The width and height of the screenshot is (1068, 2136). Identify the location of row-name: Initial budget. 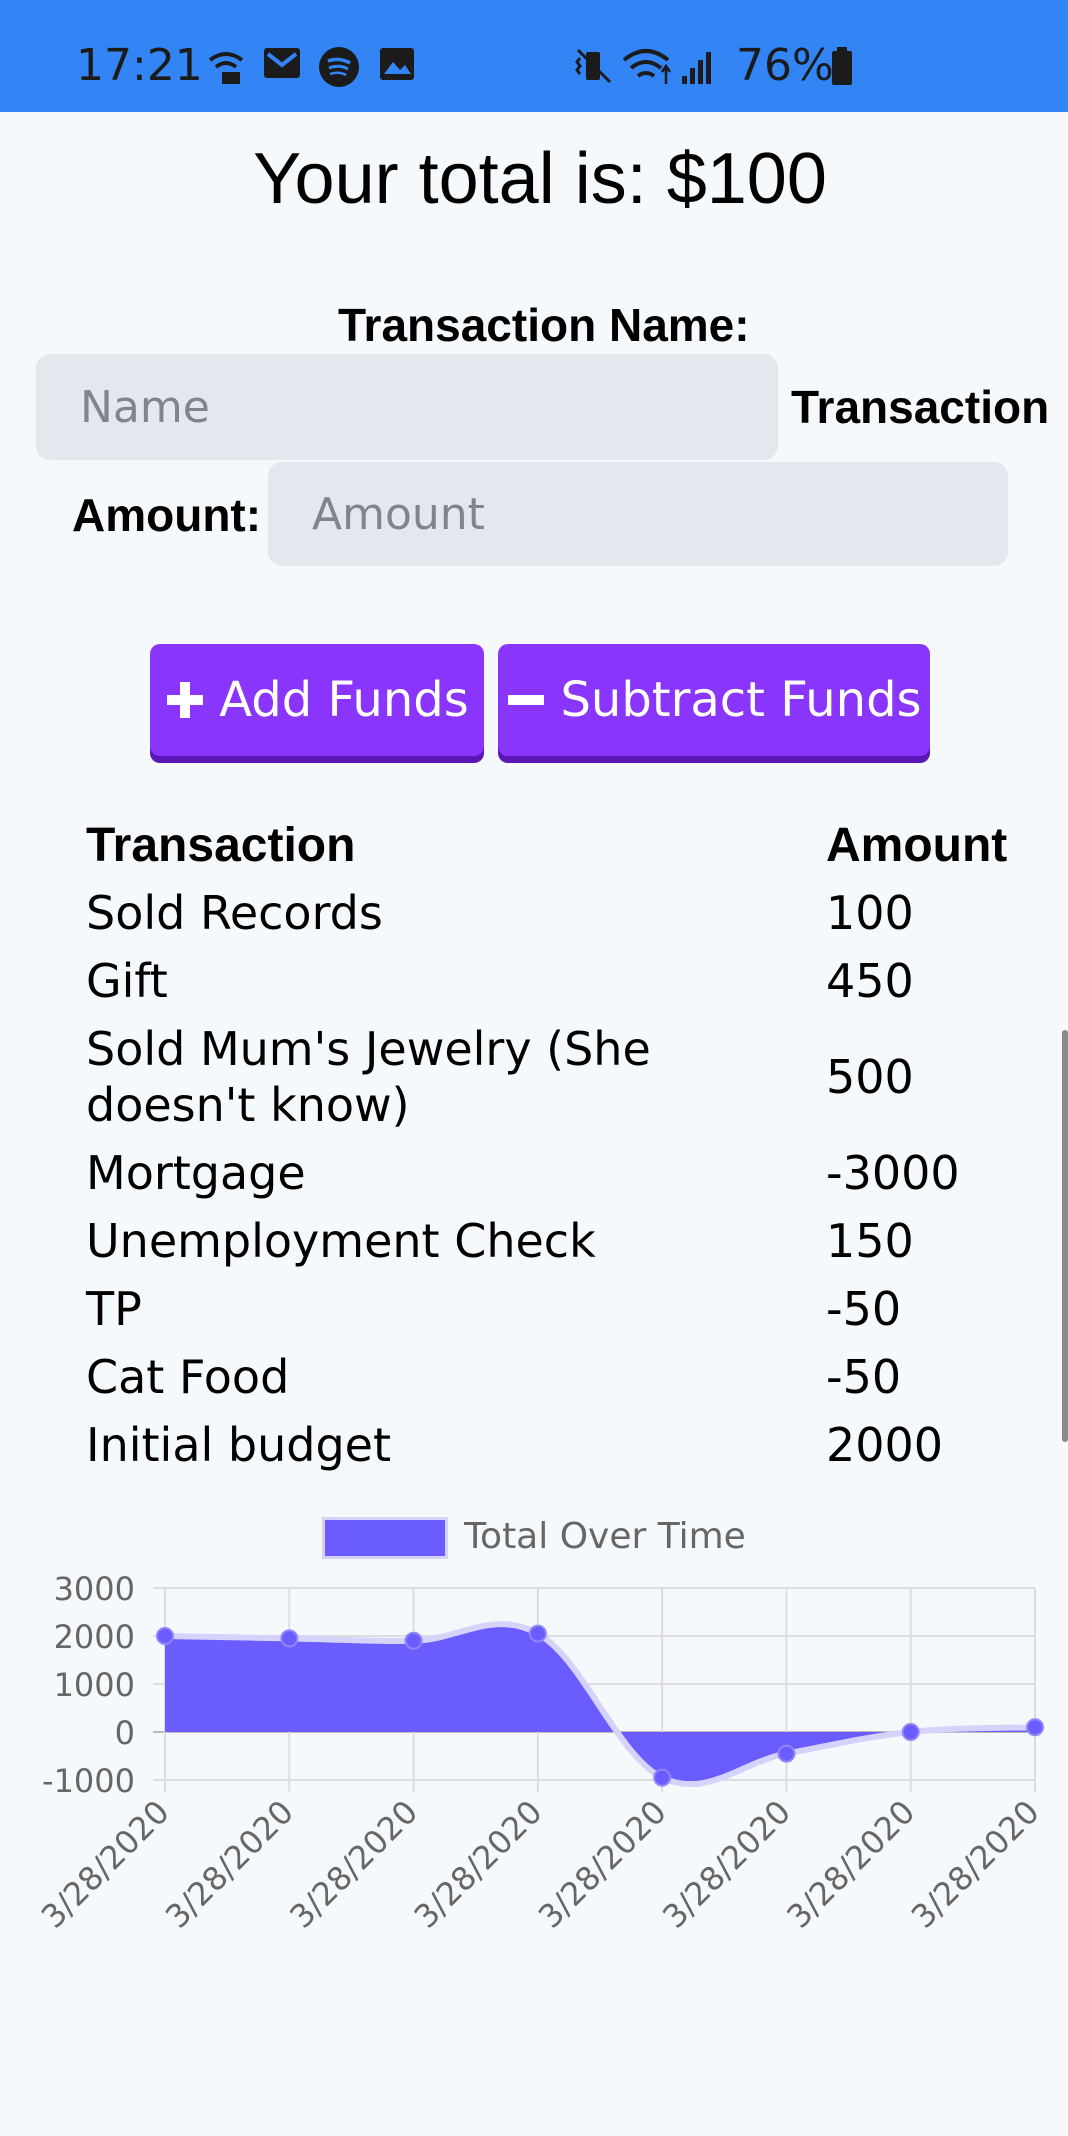
(238, 1445).